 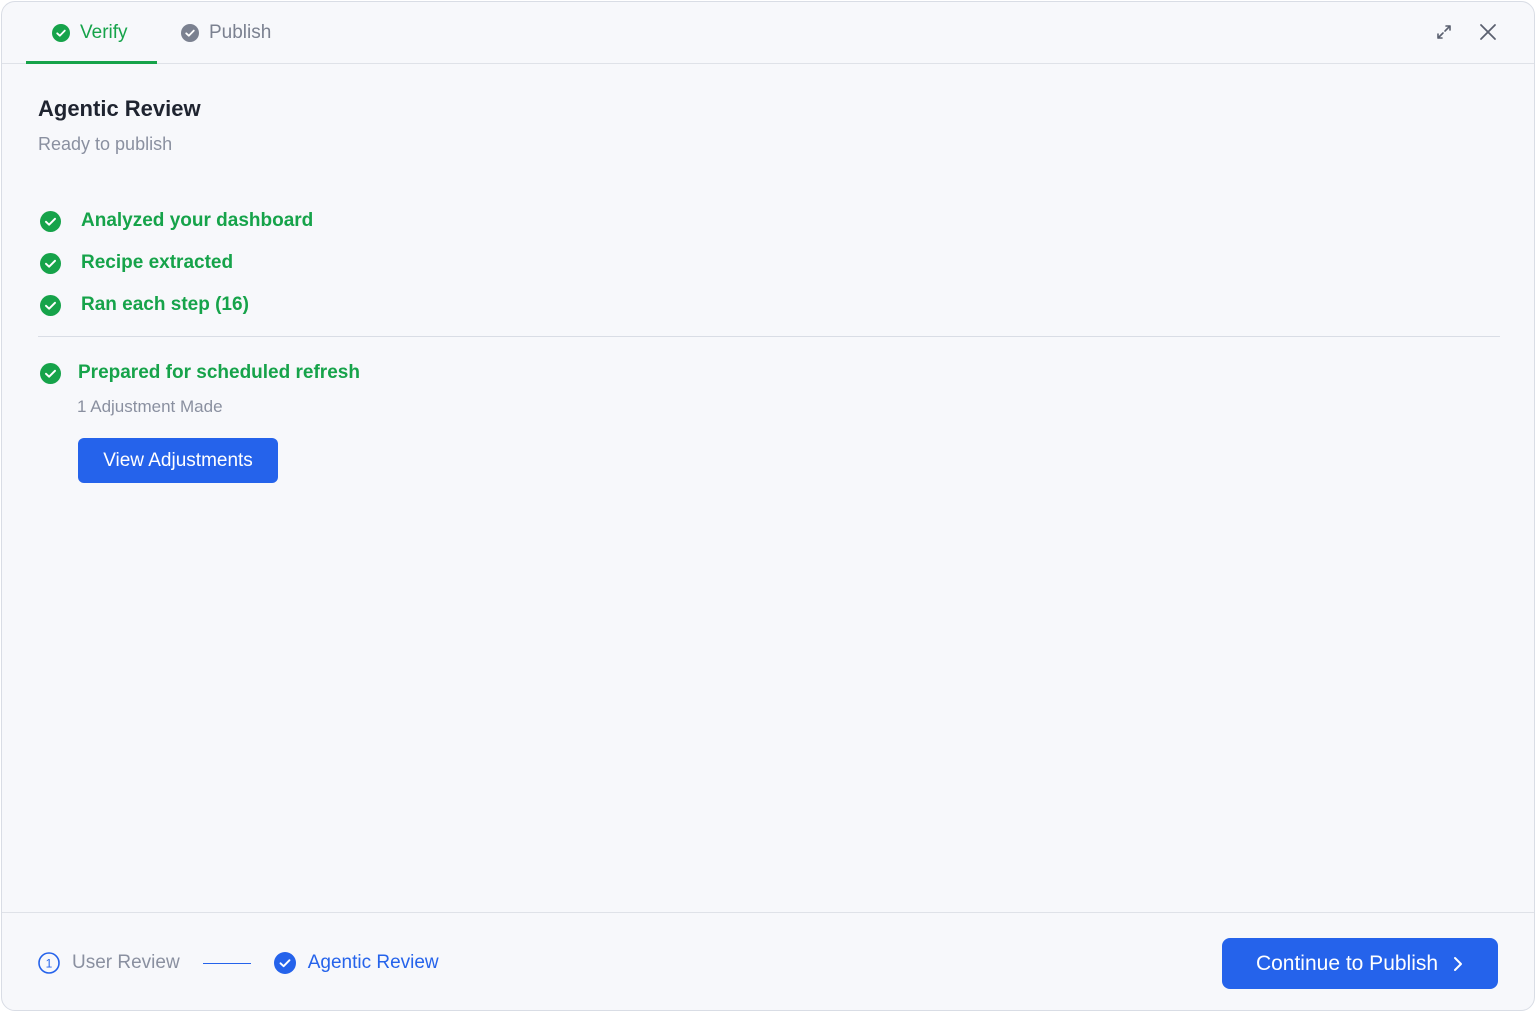 What do you see at coordinates (1466, 32) in the screenshot?
I see `header-actions` at bounding box center [1466, 32].